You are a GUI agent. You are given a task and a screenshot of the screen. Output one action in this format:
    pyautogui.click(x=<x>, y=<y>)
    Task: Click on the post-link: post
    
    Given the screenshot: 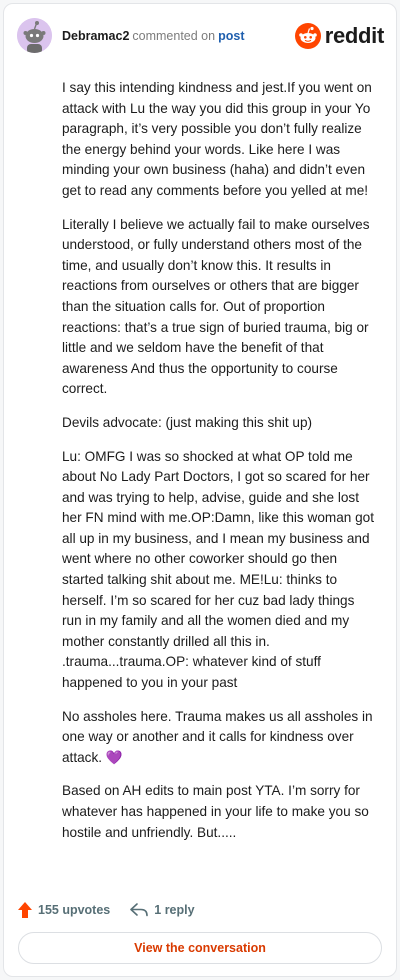 What is the action you would take?
    pyautogui.click(x=231, y=36)
    